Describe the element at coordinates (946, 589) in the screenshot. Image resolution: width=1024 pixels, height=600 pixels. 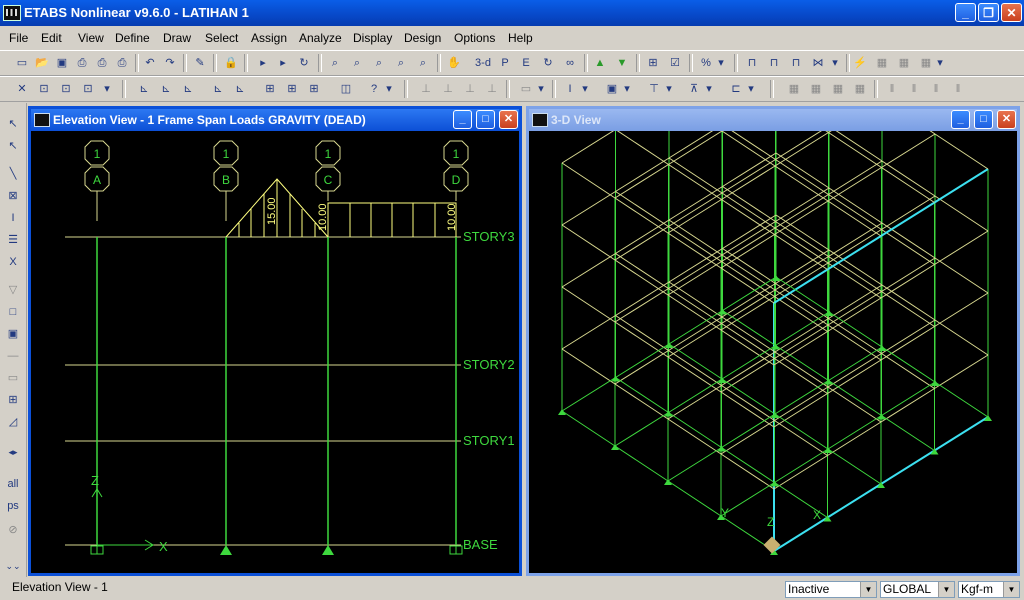
I see `chevron-down-icon: ▼` at that location.